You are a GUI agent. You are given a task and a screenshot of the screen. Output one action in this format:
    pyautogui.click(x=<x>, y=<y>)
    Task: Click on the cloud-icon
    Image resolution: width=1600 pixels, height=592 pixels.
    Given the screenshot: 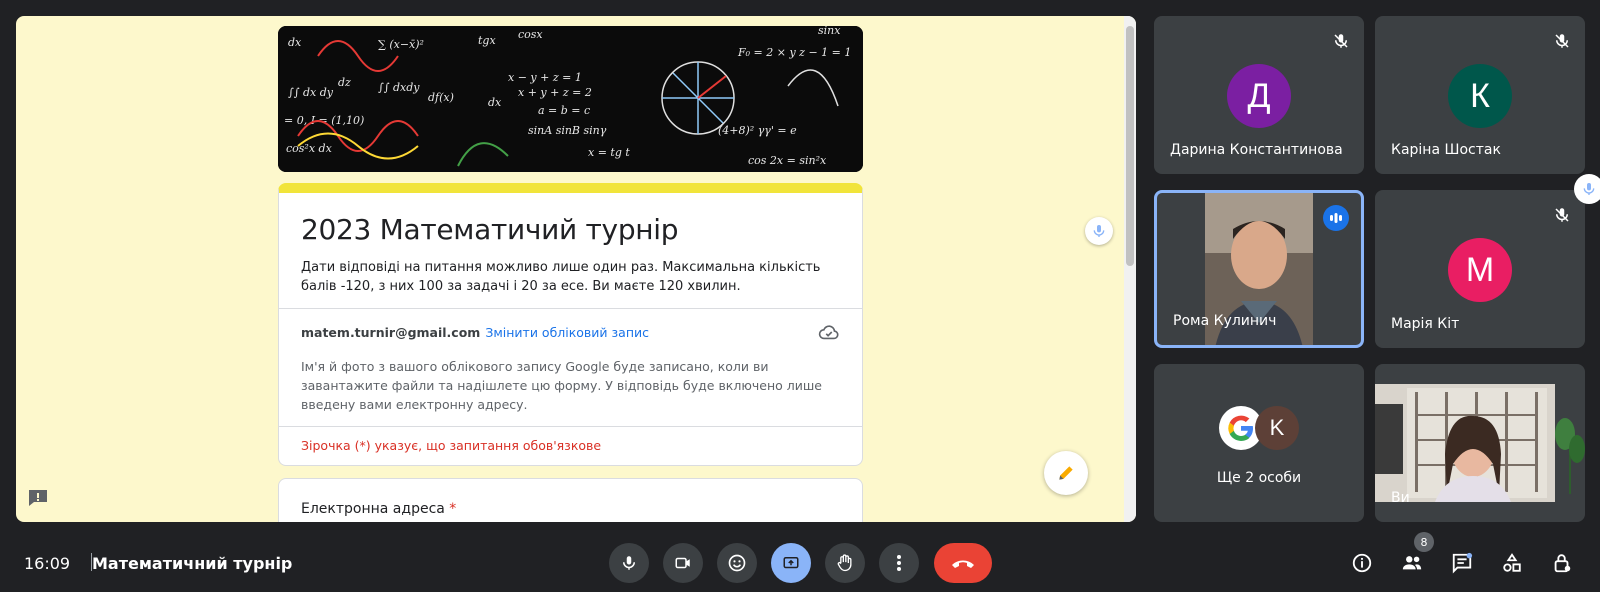 What is the action you would take?
    pyautogui.click(x=828, y=332)
    